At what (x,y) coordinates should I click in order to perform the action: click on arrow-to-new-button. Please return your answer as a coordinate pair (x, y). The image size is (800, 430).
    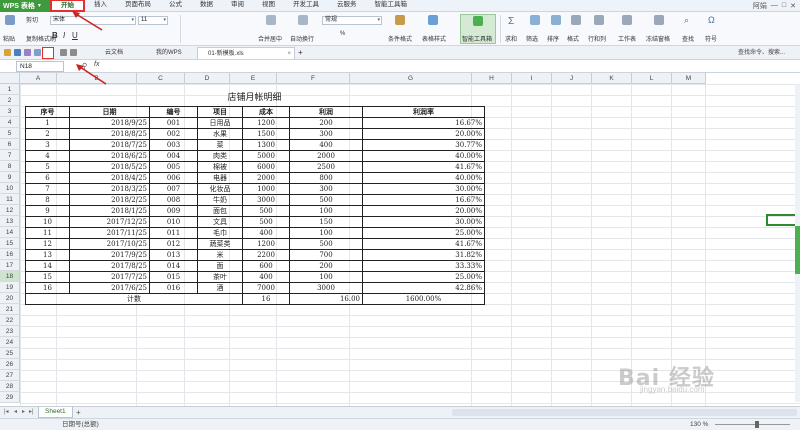
    Looking at the image, I should click on (93, 75).